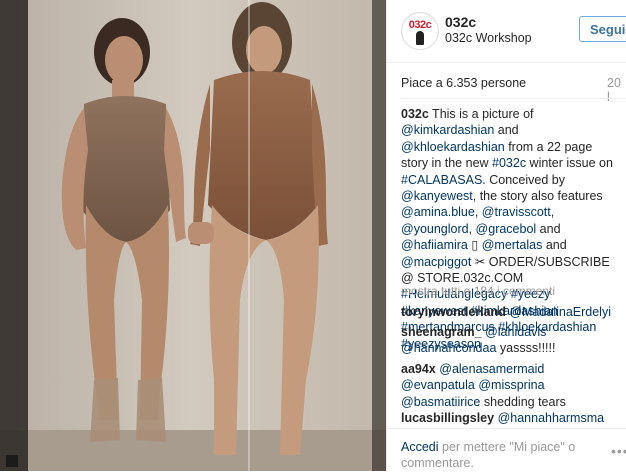  Describe the element at coordinates (523, 401) in the screenshot. I see `comment-text: shedding tears` at that location.